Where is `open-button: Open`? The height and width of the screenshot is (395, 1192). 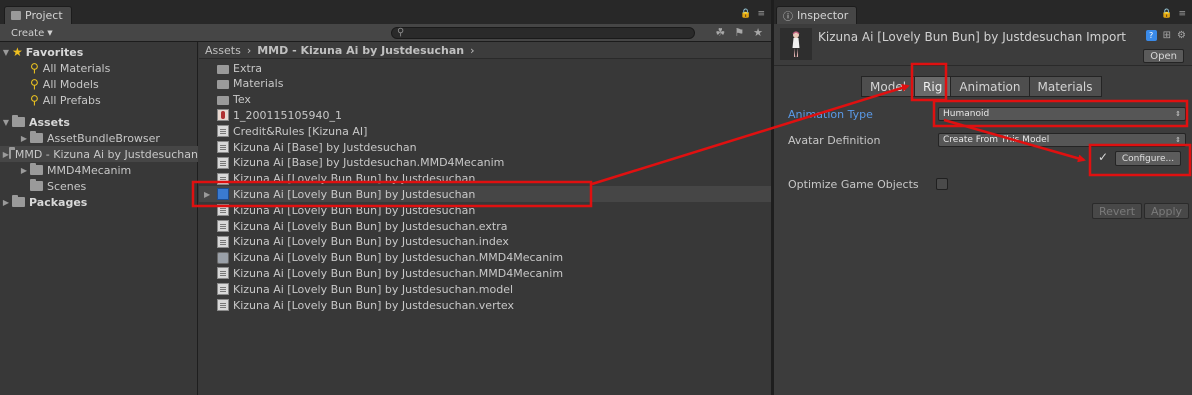 open-button: Open is located at coordinates (1163, 56).